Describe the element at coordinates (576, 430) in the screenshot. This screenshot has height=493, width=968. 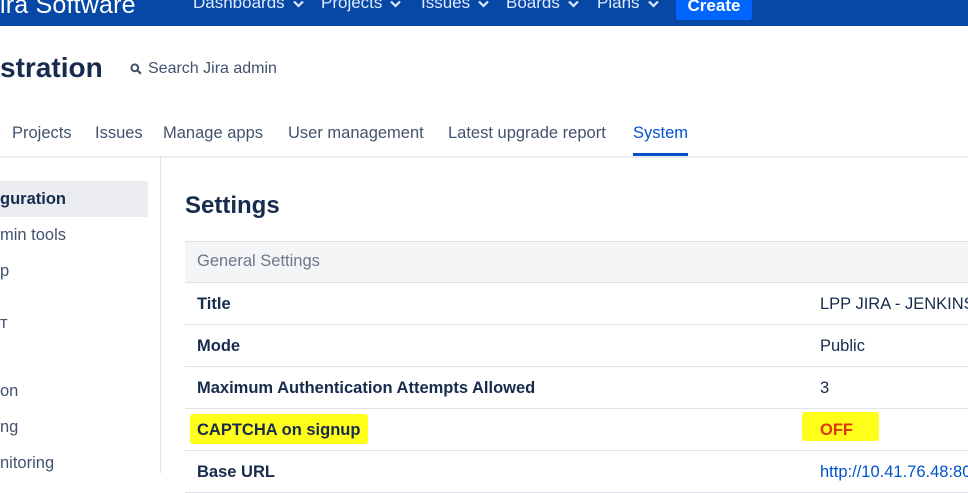
I see `settings-row-captcha: CAPTCHA on signup OFF` at that location.